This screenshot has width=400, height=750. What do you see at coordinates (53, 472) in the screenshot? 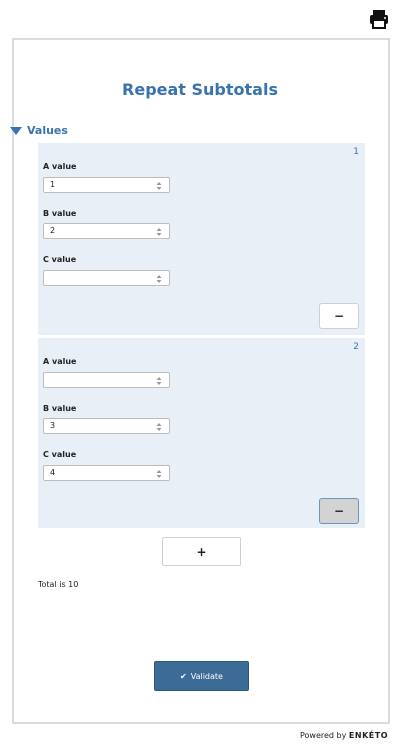
I see `input-value: 4` at bounding box center [53, 472].